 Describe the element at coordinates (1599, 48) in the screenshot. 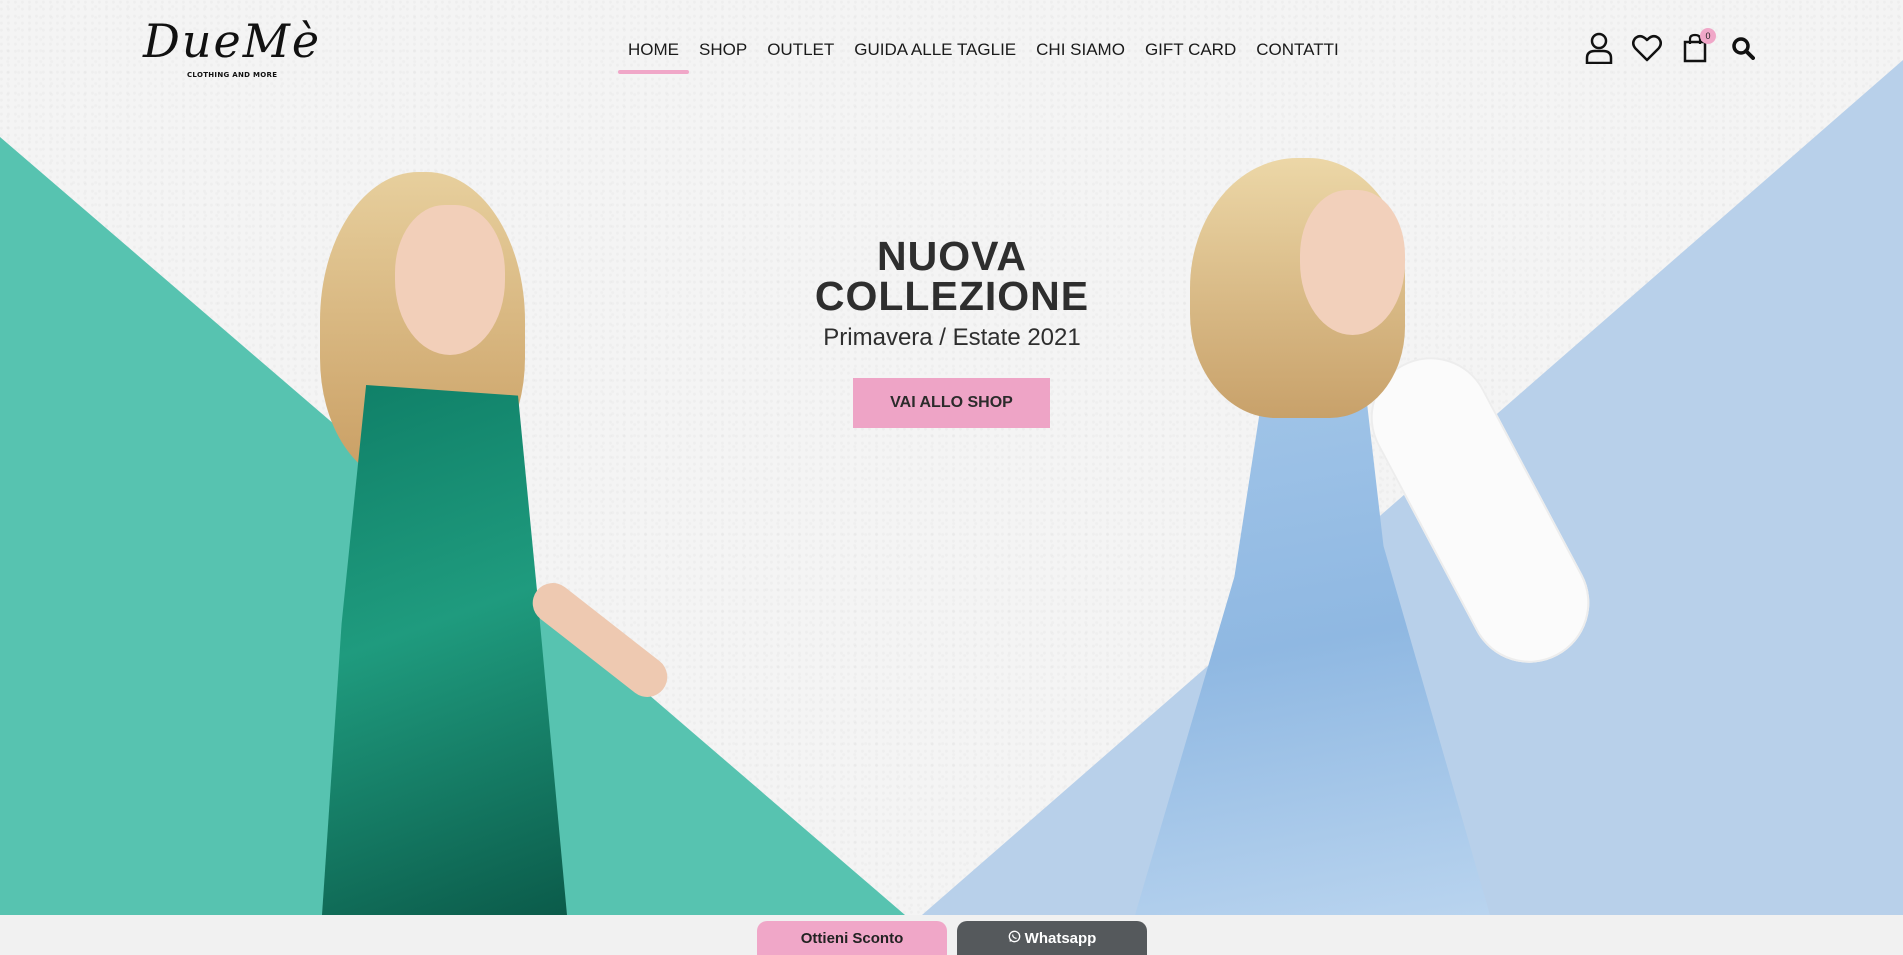

I see `user-icon` at that location.